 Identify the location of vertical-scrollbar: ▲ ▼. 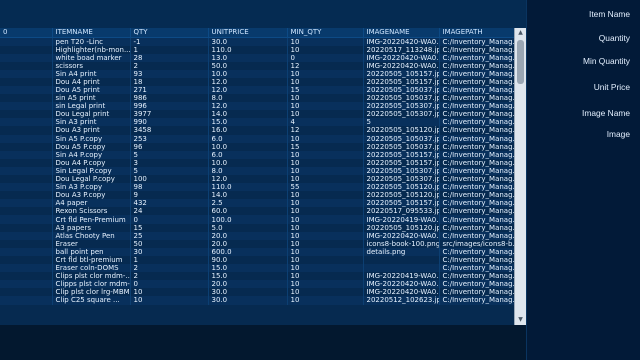
(520, 176).